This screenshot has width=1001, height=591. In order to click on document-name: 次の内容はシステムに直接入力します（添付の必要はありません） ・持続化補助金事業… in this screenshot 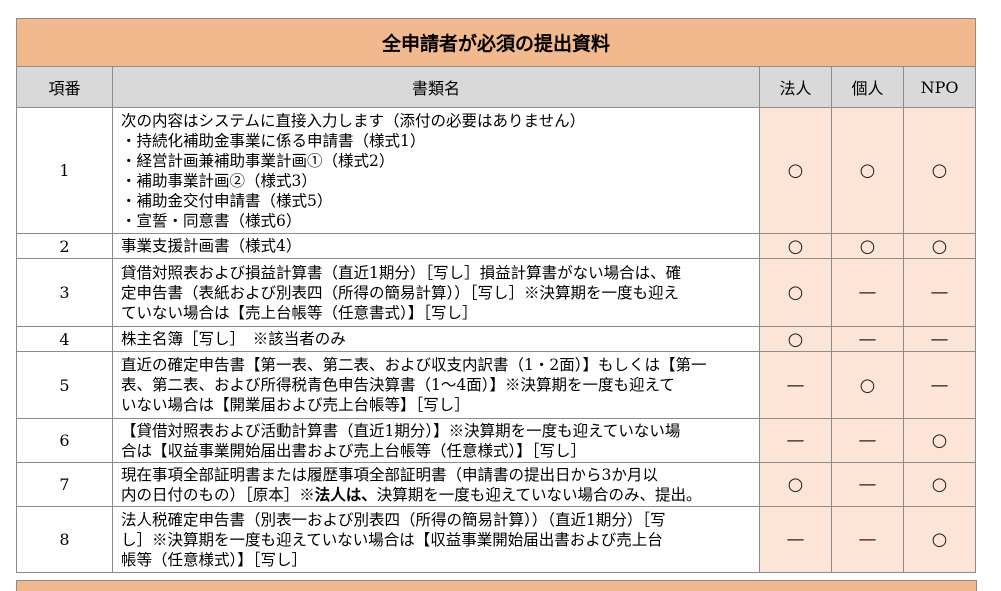, I will do `click(436, 170)`.